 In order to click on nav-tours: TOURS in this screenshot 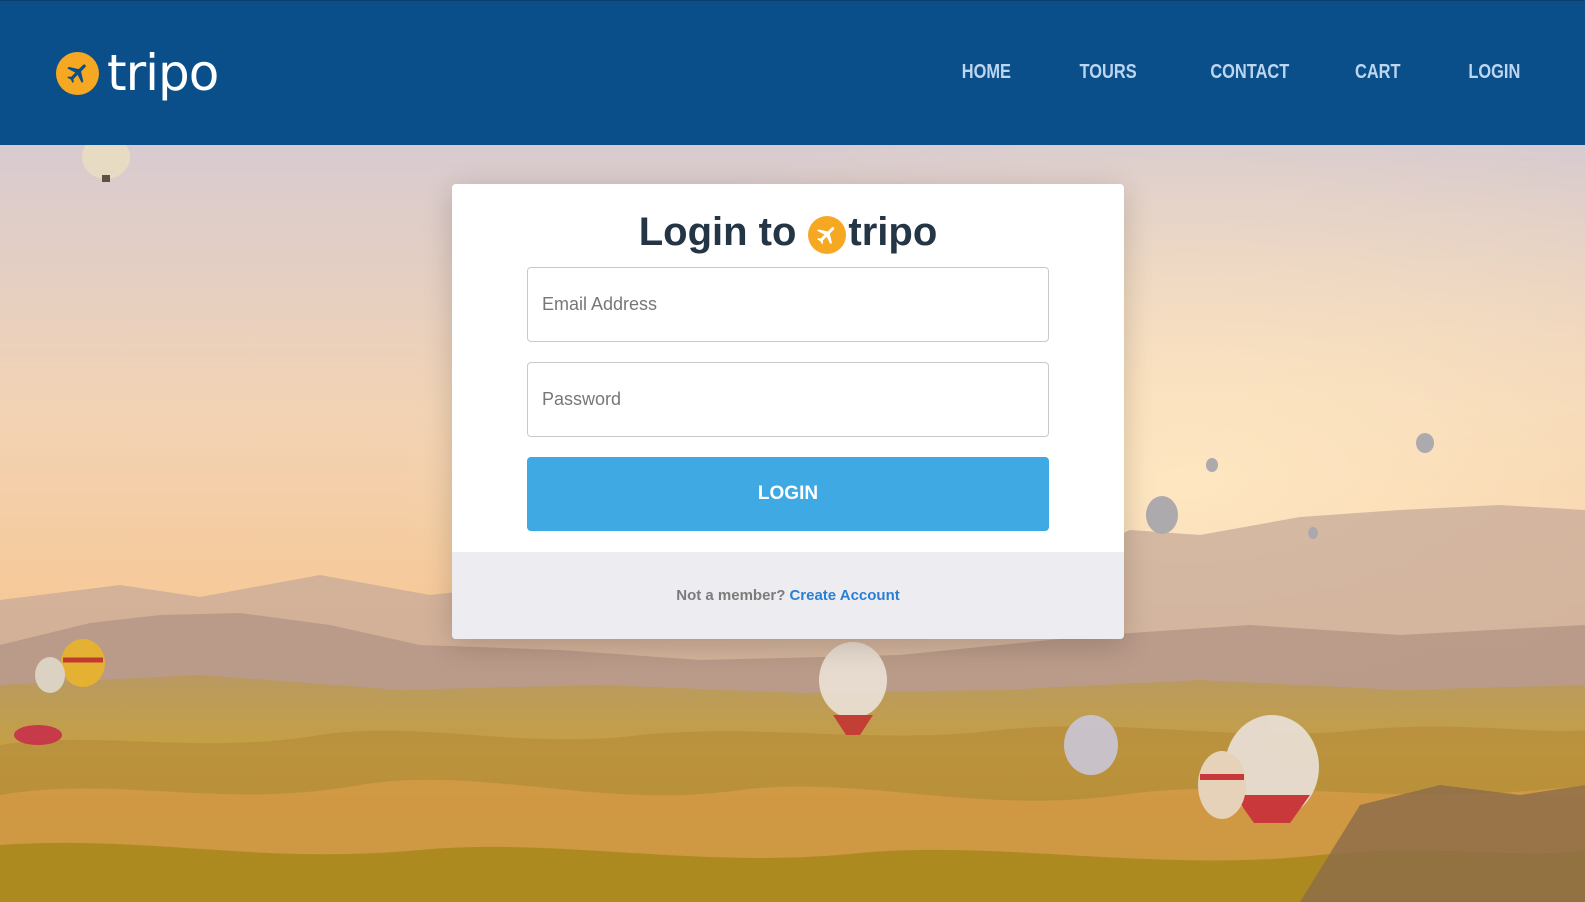, I will do `click(1108, 72)`.